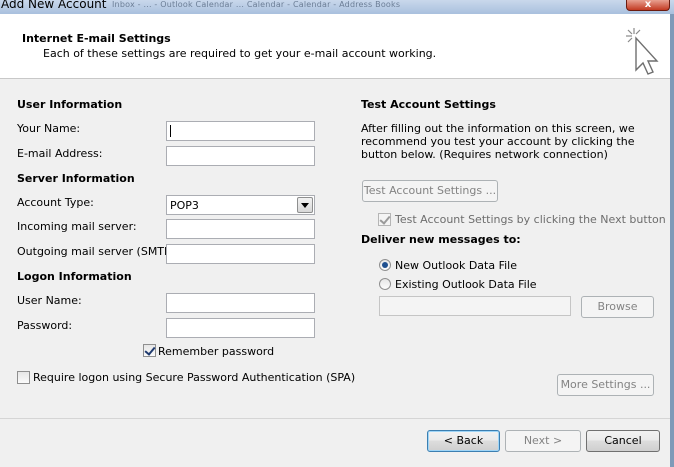 This screenshot has height=467, width=674. Describe the element at coordinates (543, 441) in the screenshot. I see `next-button: Next >` at that location.